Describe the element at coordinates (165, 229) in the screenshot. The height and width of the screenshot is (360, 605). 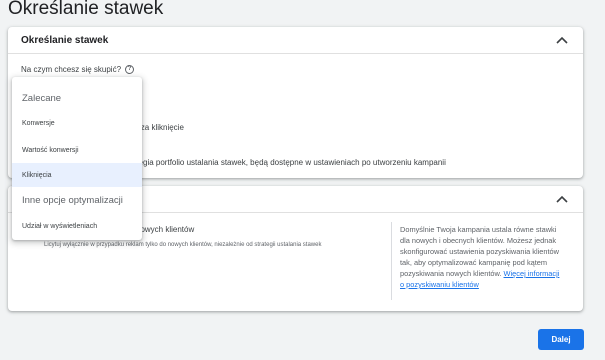
I see `new-customers-label: nowych klientów` at that location.